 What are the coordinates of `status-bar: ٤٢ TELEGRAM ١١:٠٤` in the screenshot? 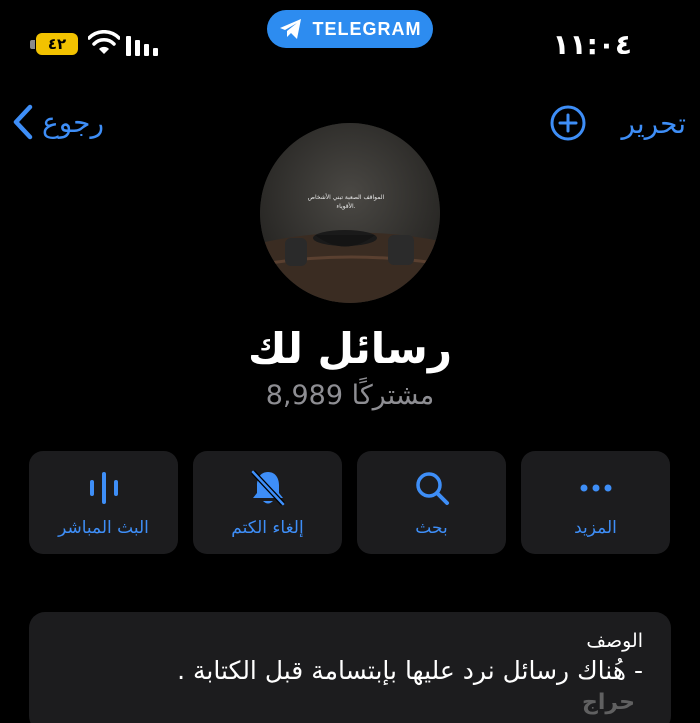 It's located at (350, 40).